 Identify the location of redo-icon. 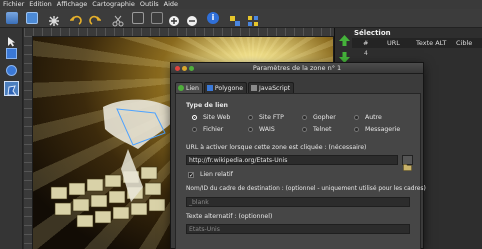
(95, 18).